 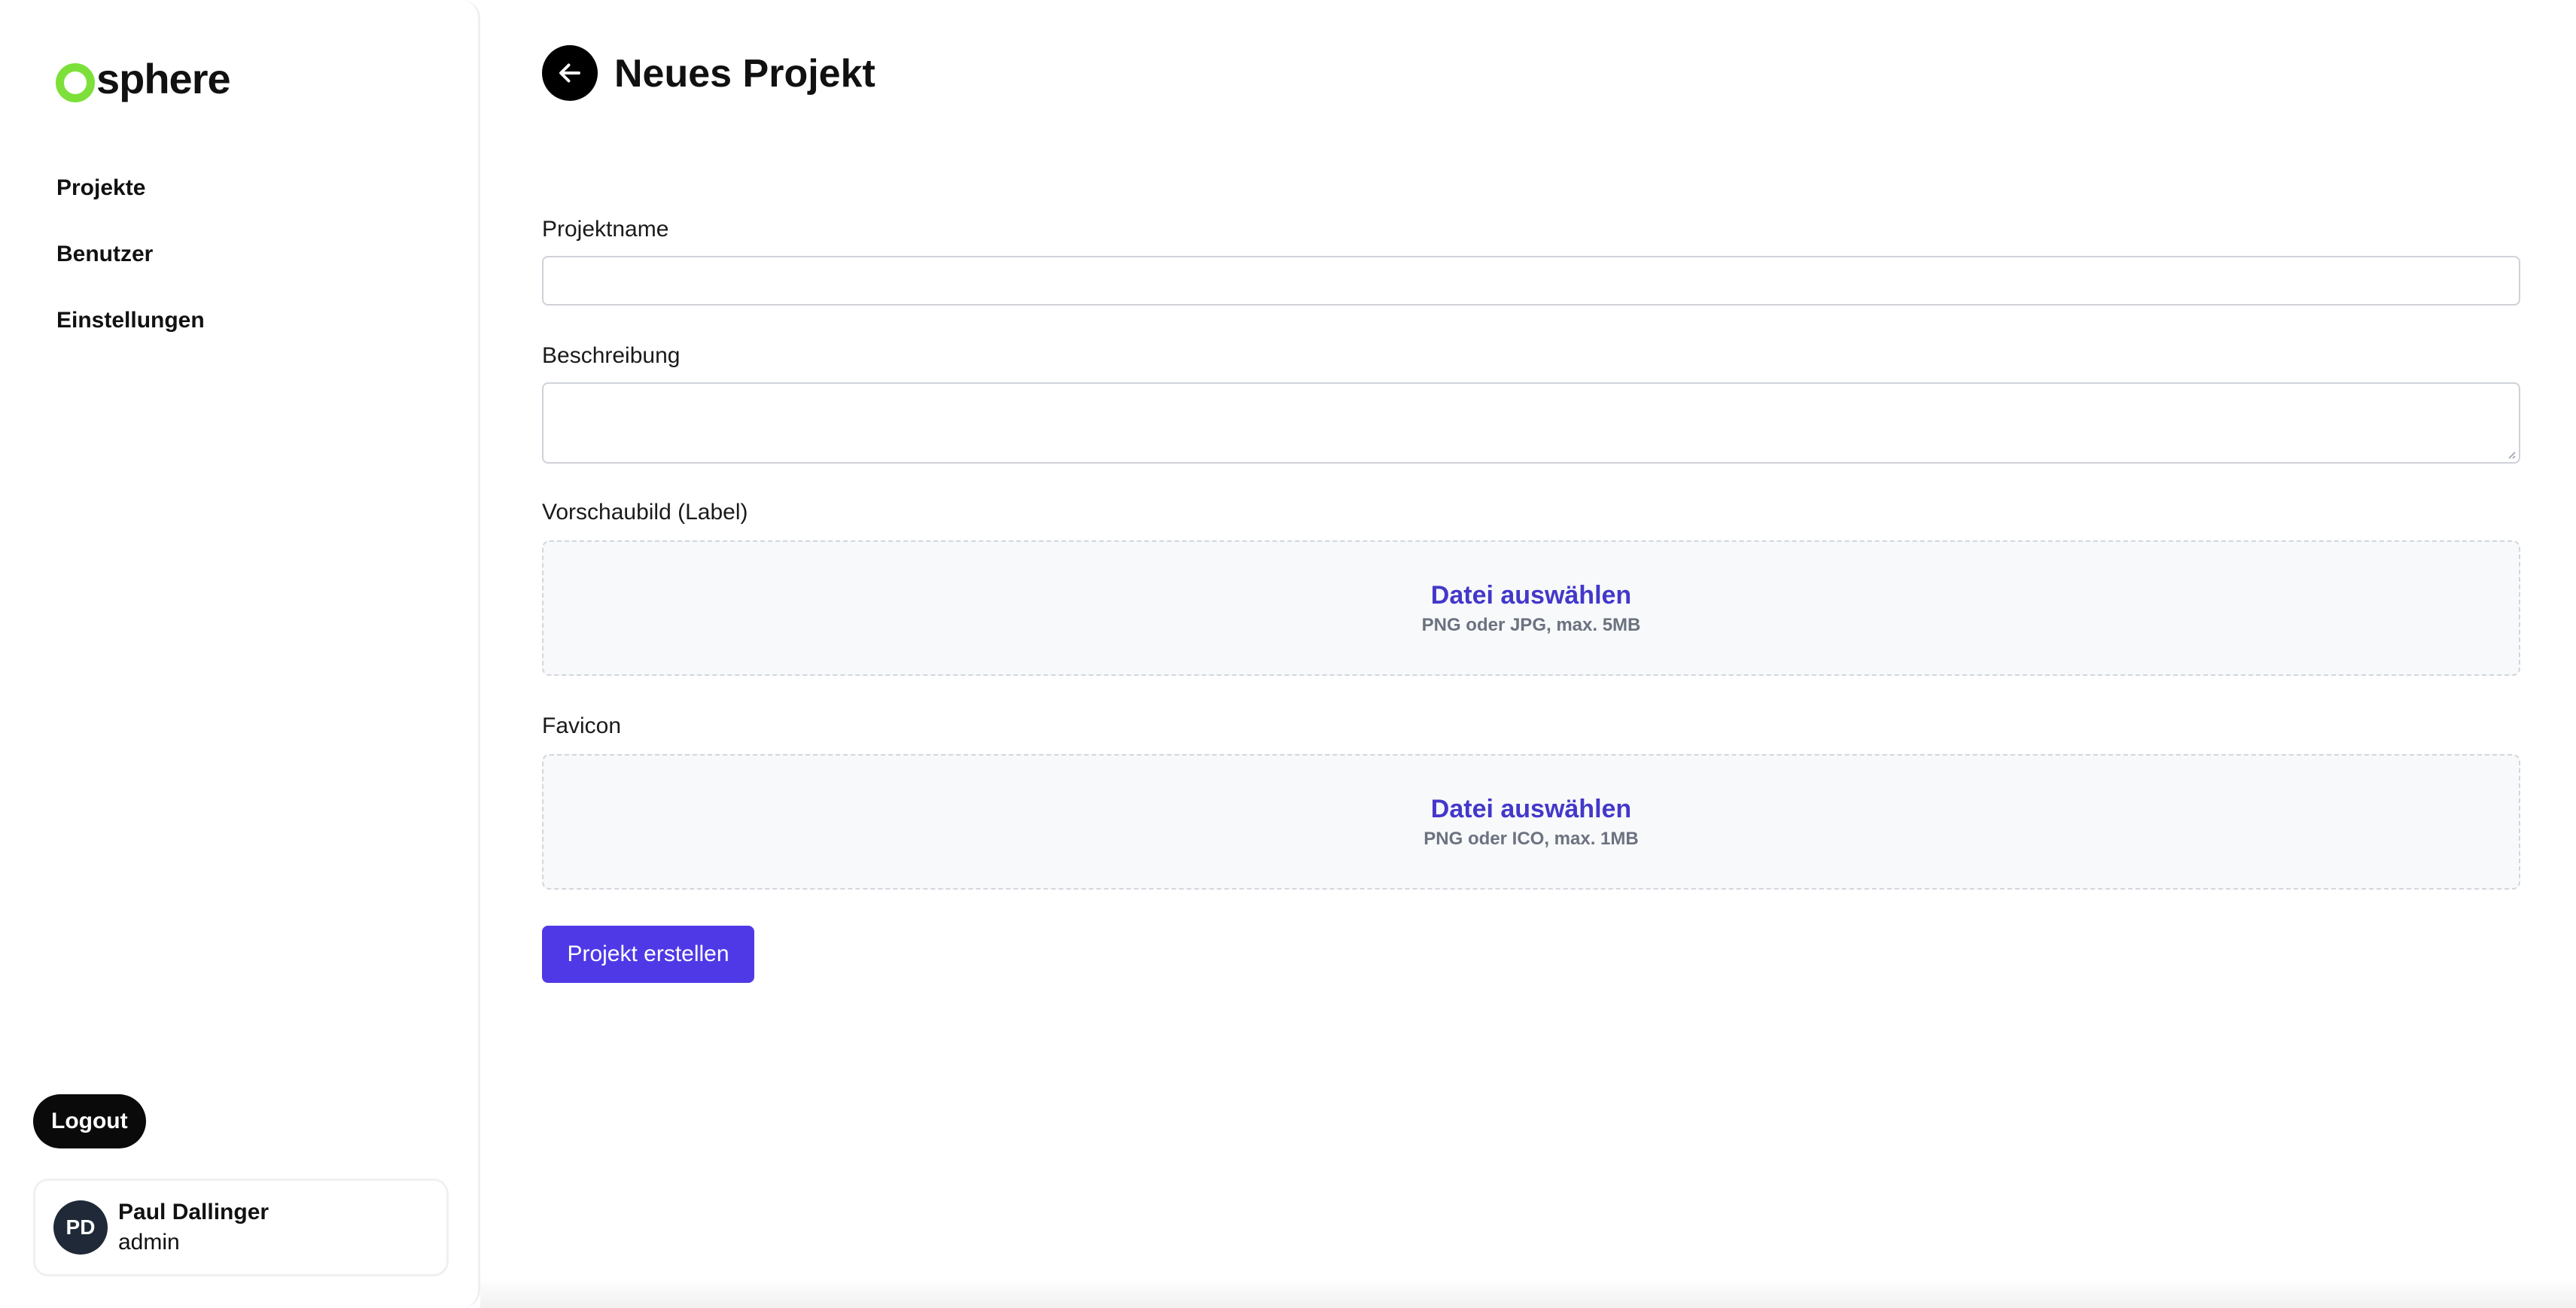 I want to click on preview-image-dropzone: Datei auswählen PNG oder JPG, max. 5MB, so click(x=1531, y=608).